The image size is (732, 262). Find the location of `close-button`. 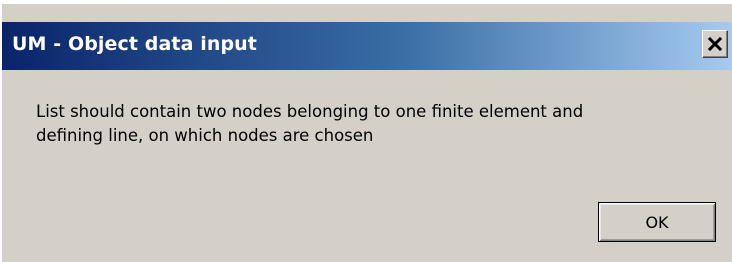

close-button is located at coordinates (715, 44).